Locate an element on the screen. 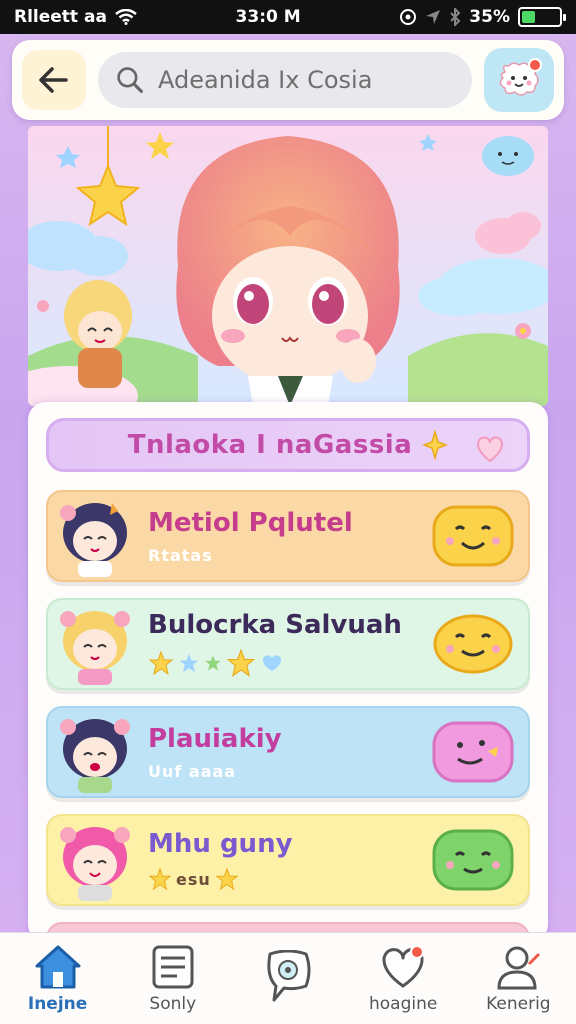  back-button is located at coordinates (54, 80).